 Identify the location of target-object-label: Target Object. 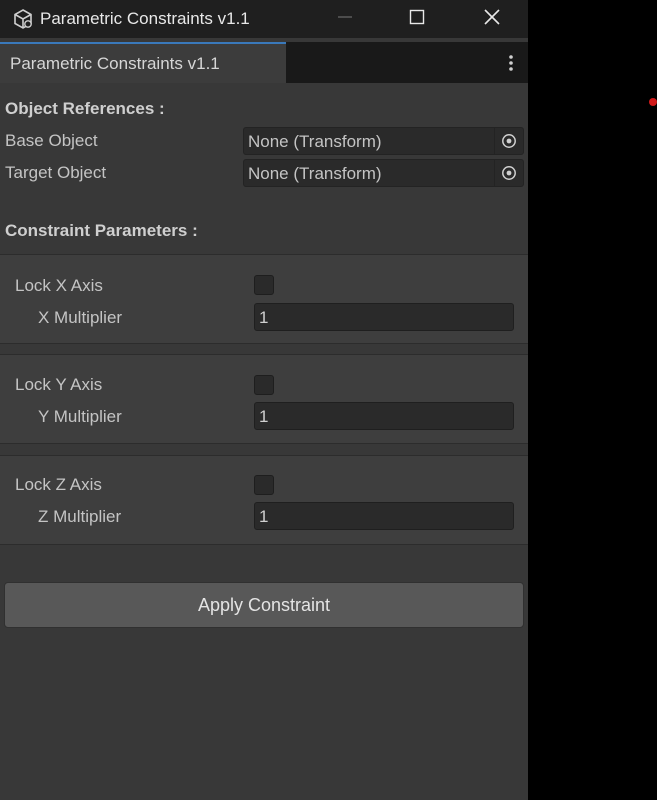
(56, 172).